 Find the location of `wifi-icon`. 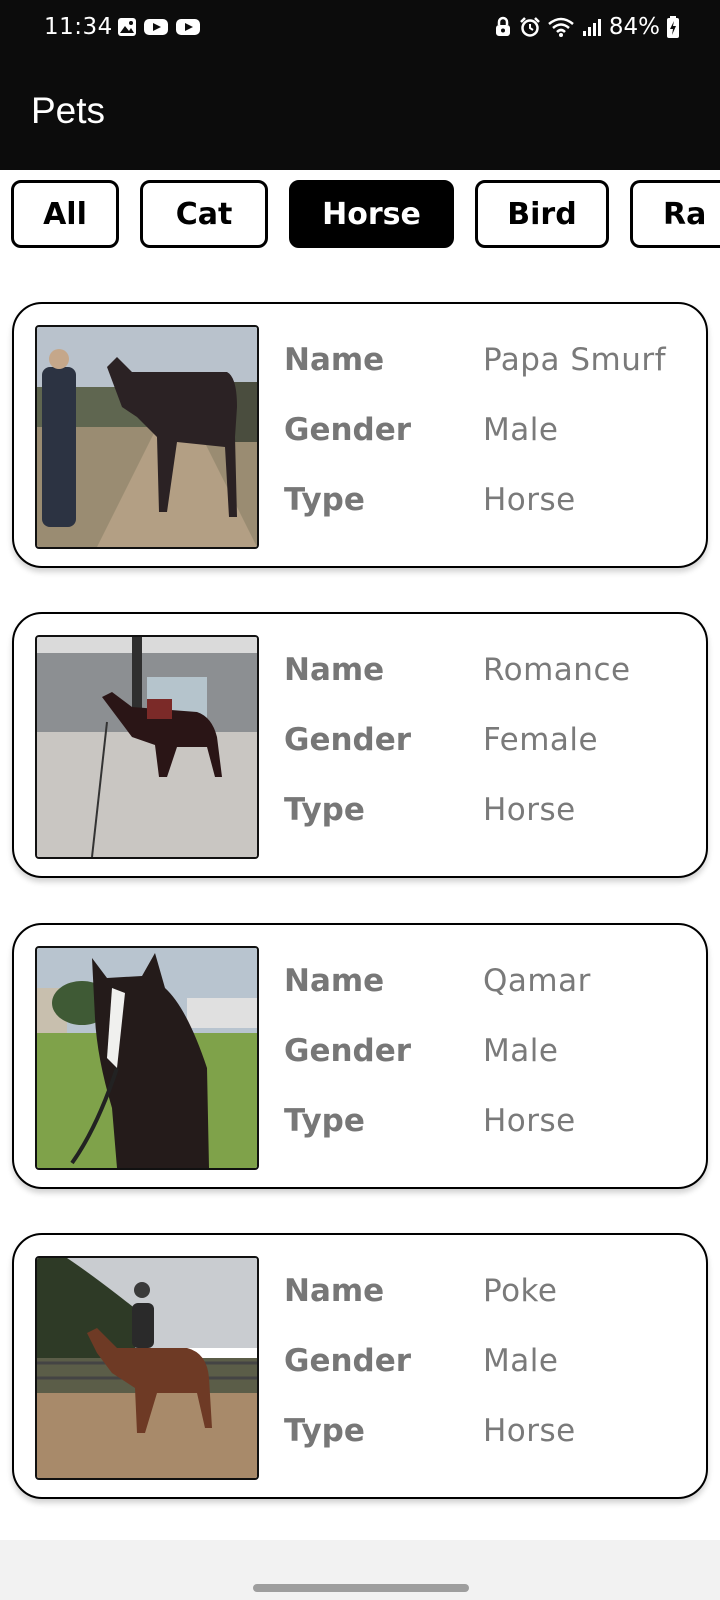

wifi-icon is located at coordinates (561, 27).